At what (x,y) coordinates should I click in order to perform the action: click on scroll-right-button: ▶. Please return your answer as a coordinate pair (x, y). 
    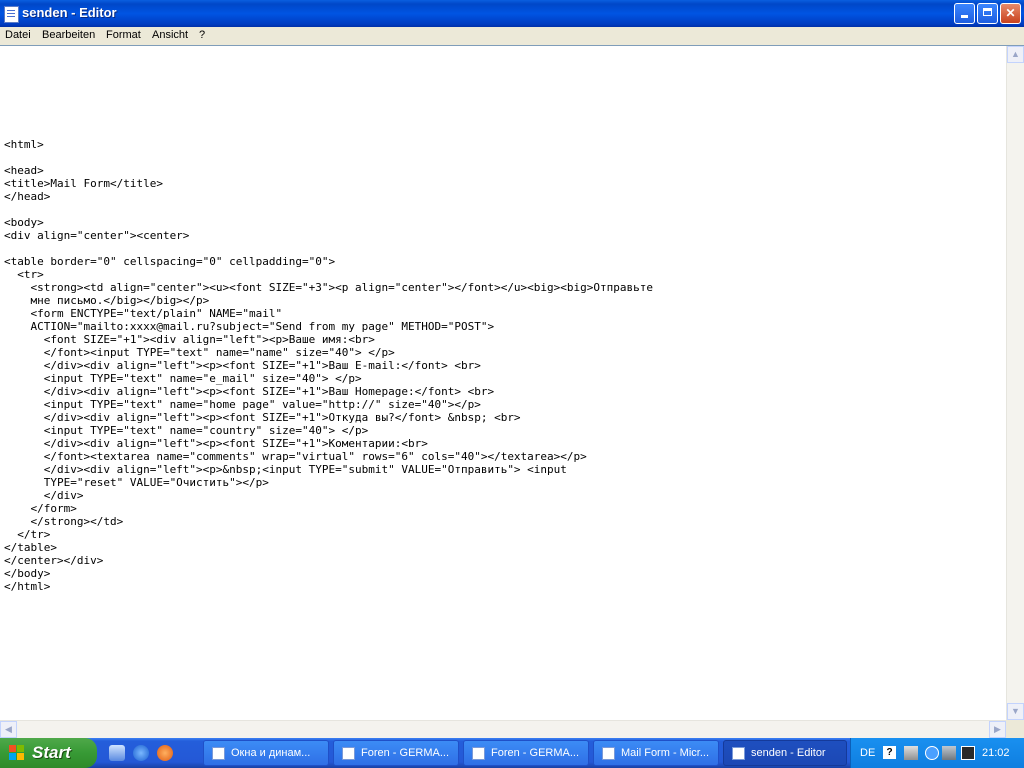
    Looking at the image, I should click on (997, 729).